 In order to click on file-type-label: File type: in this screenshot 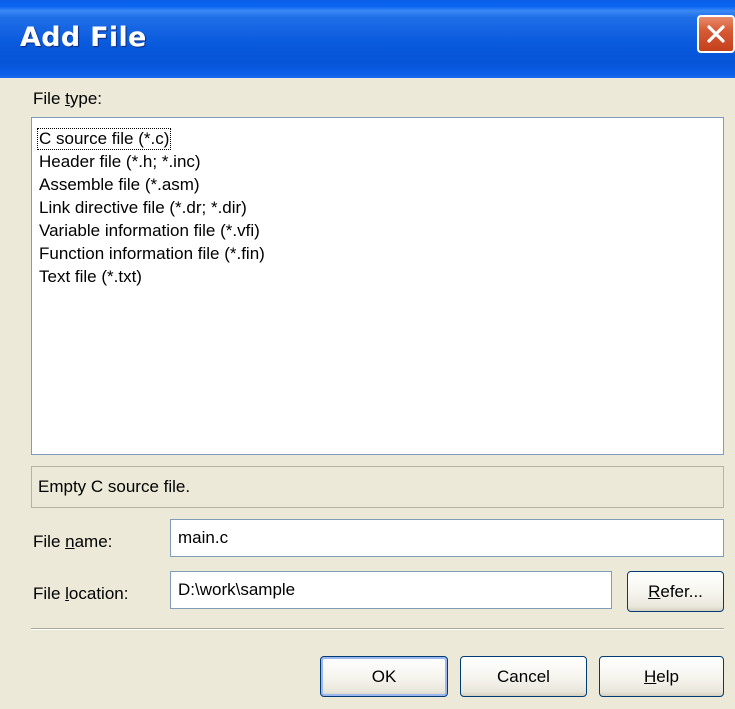, I will do `click(67, 98)`.